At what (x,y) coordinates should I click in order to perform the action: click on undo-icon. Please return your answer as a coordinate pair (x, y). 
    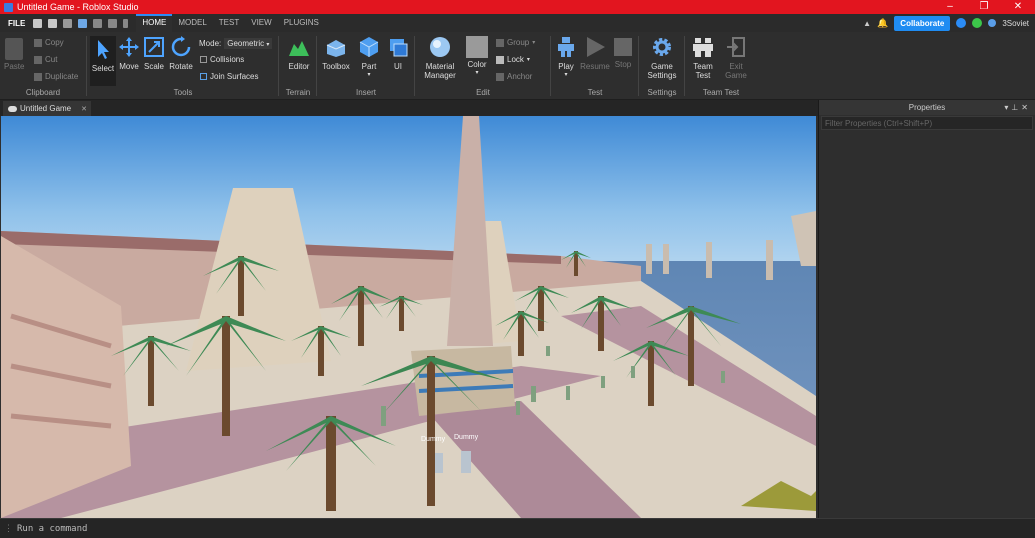
    Looking at the image, I should click on (113, 23).